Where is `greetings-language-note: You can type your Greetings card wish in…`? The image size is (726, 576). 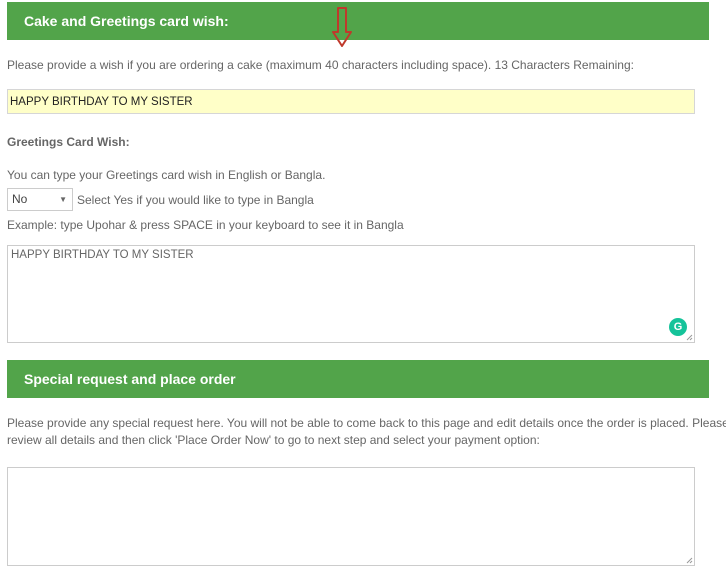 greetings-language-note: You can type your Greetings card wish in… is located at coordinates (166, 175).